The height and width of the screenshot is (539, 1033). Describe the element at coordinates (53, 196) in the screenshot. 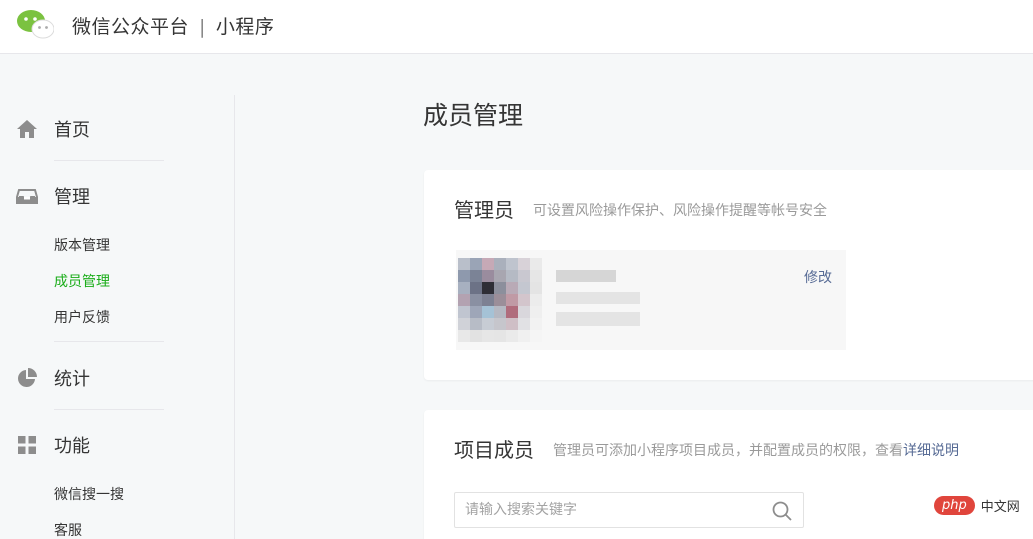

I see `sidebar-item-manage: 管理` at that location.